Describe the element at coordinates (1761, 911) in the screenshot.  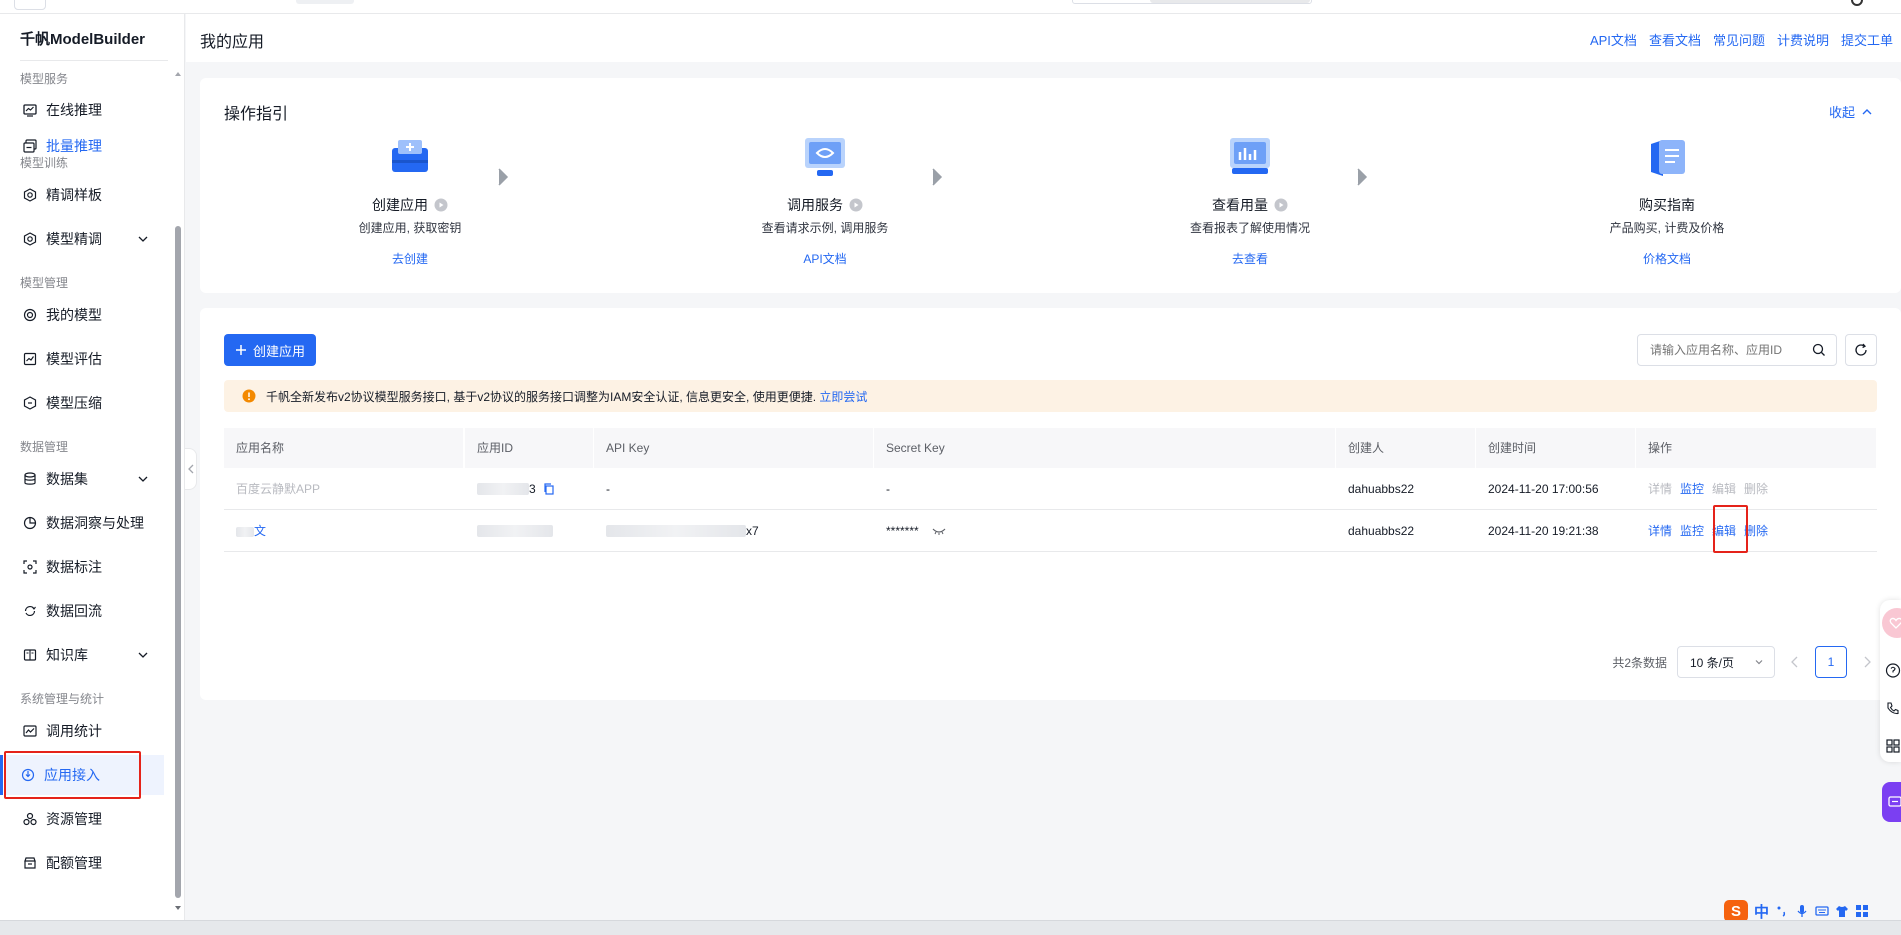
I see `ime-language: 中` at that location.